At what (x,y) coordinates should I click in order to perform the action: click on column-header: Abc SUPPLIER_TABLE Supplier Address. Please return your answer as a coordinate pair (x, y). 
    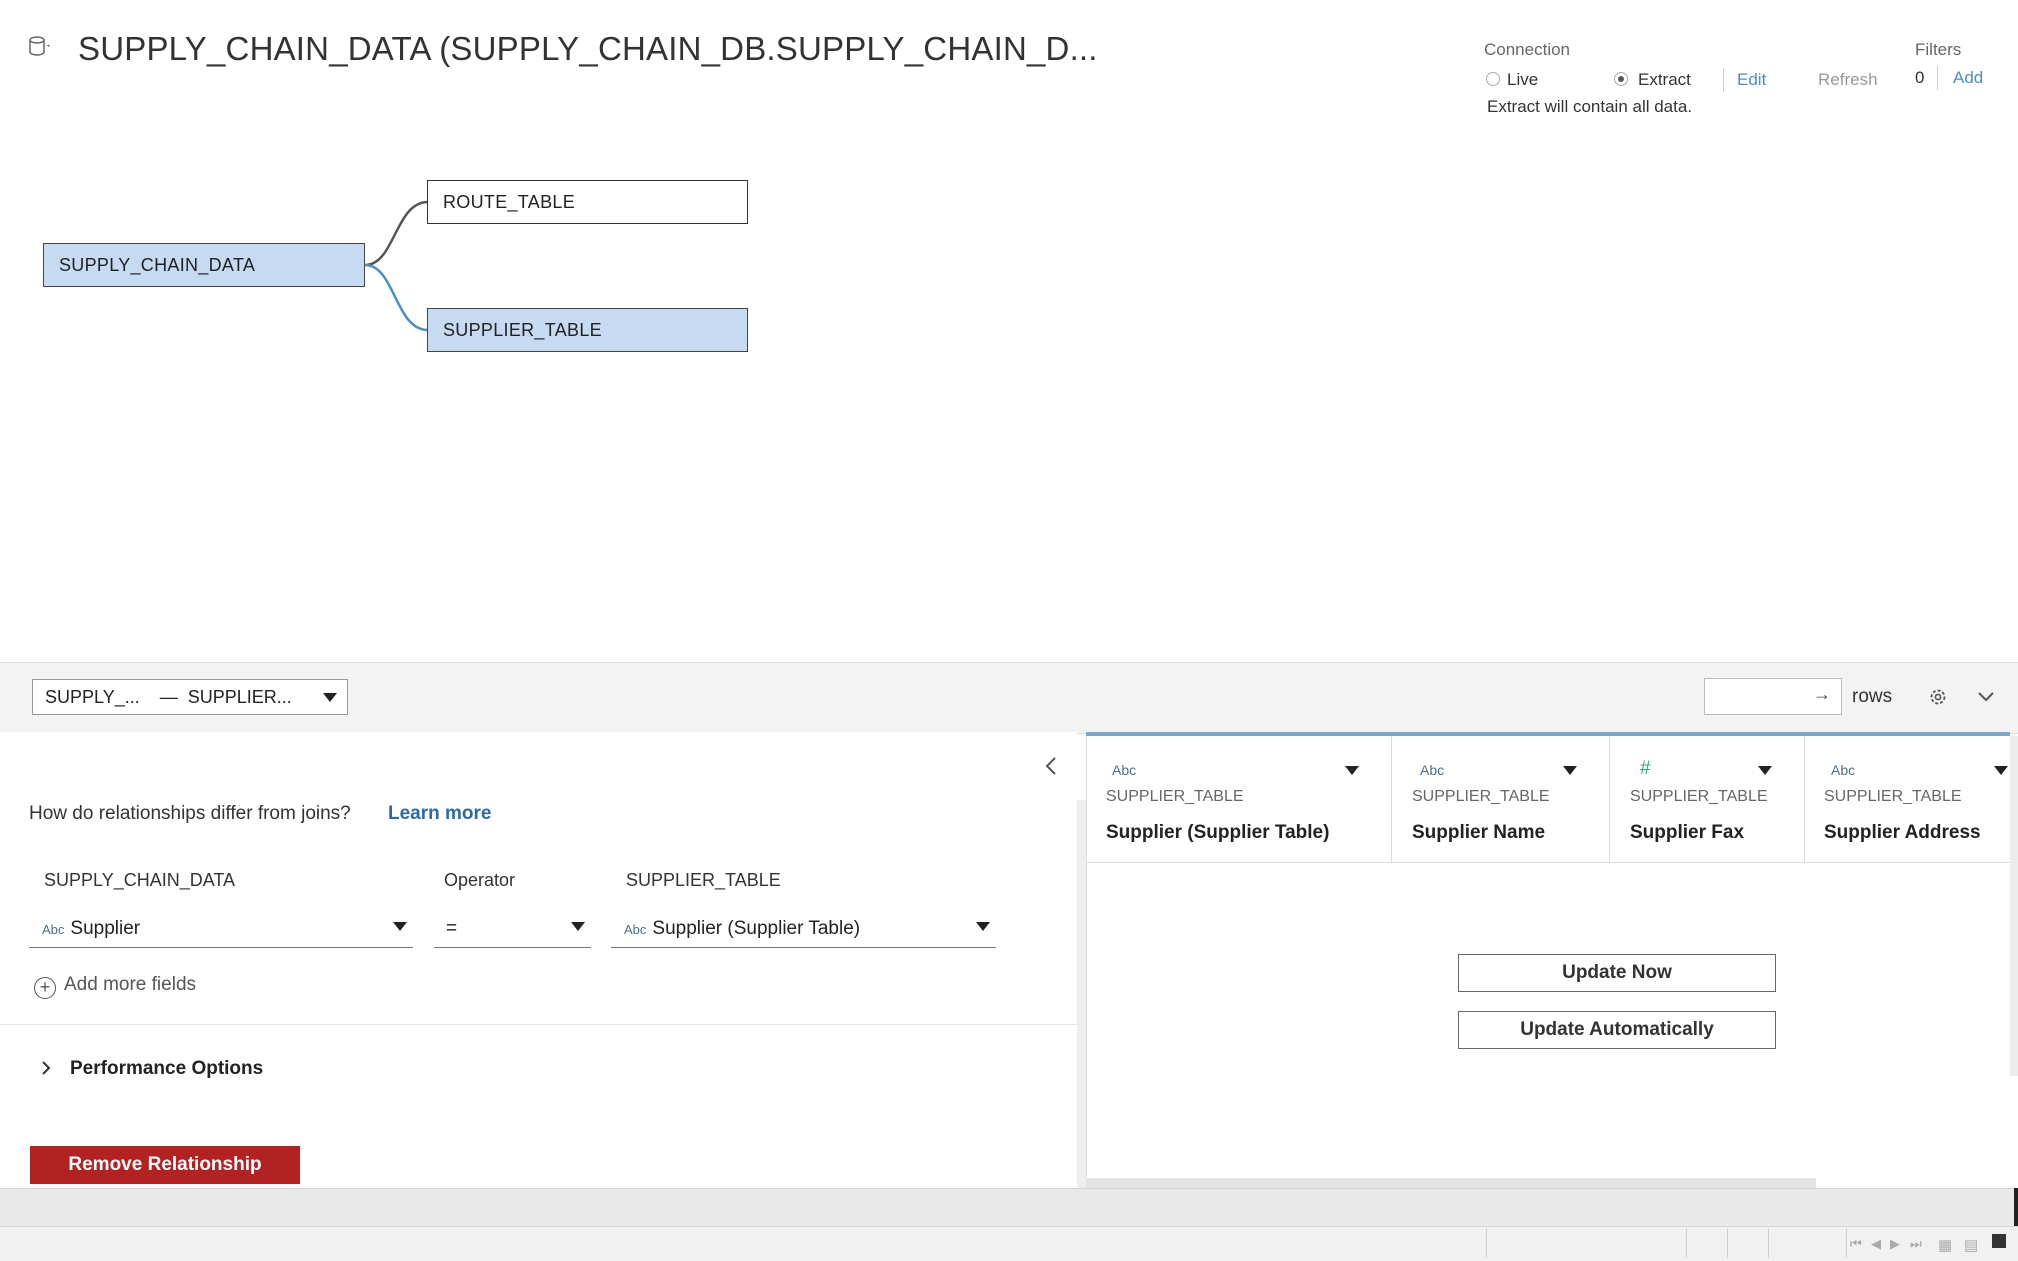
    Looking at the image, I should click on (1907, 799).